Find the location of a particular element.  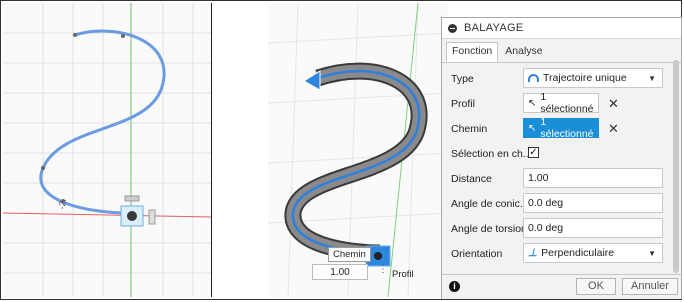

chemin-label: Chemin is located at coordinates (469, 129).